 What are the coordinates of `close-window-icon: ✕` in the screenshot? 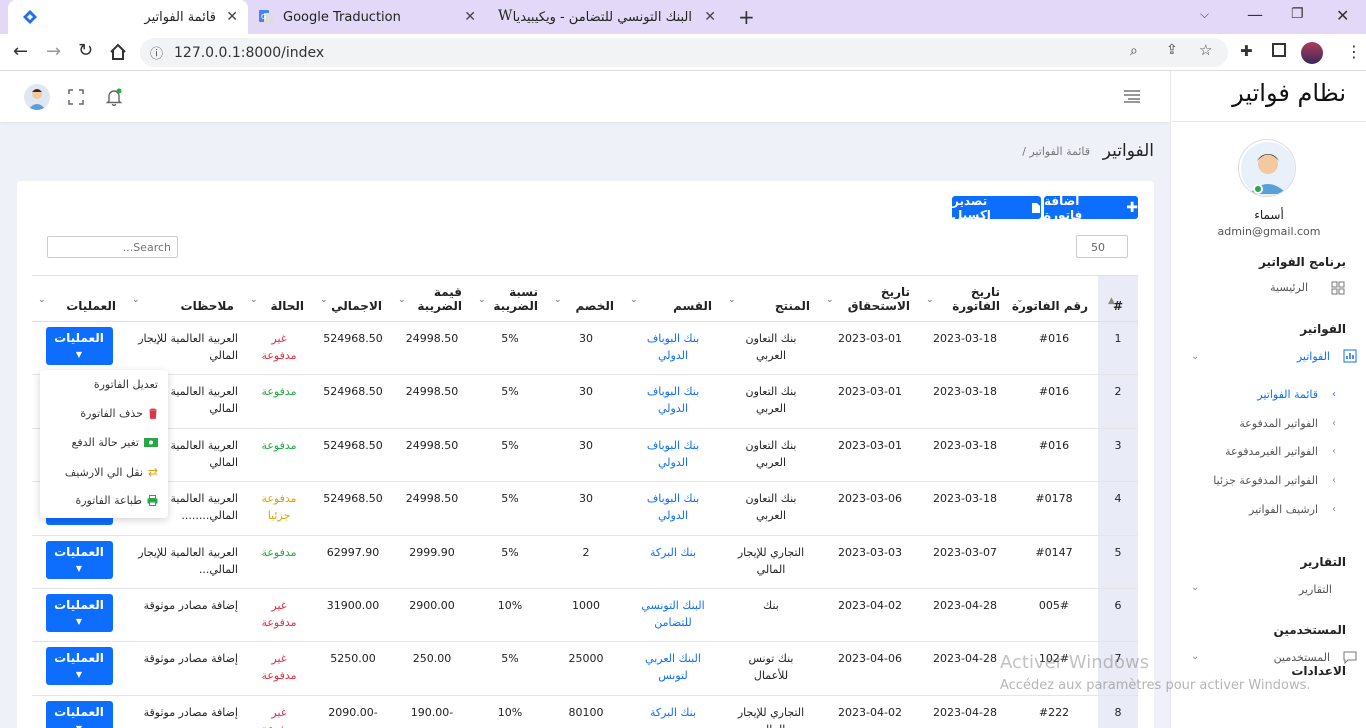 It's located at (1342, 15).